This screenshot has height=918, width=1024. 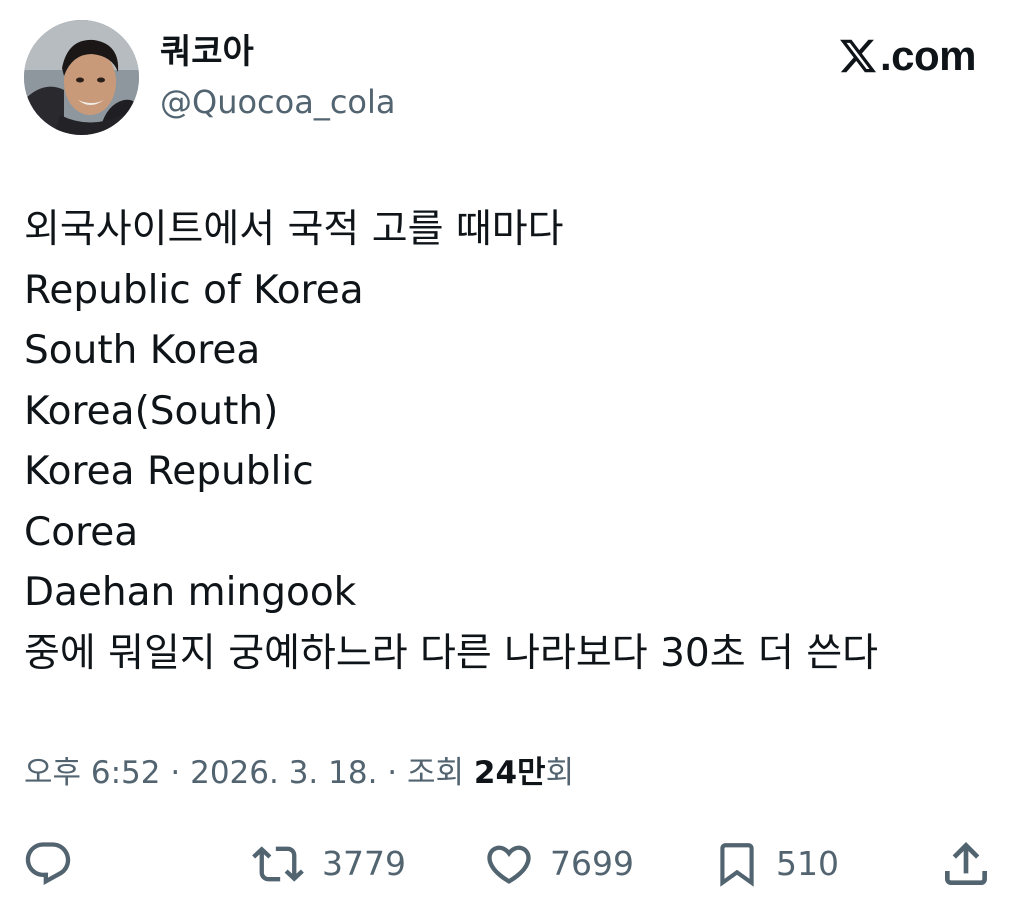 I want to click on reply-button, so click(x=48, y=864).